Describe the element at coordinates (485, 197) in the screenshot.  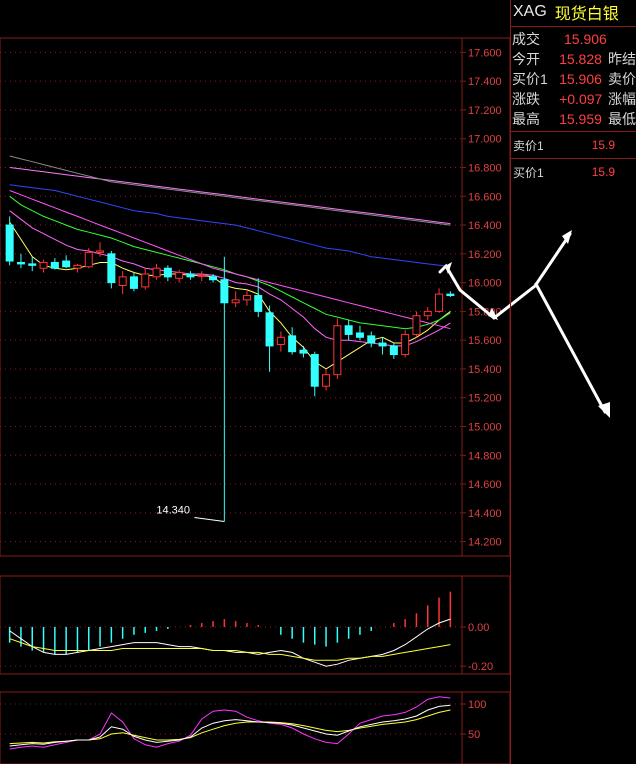
I see `price-panel-tick-label: 16.600` at that location.